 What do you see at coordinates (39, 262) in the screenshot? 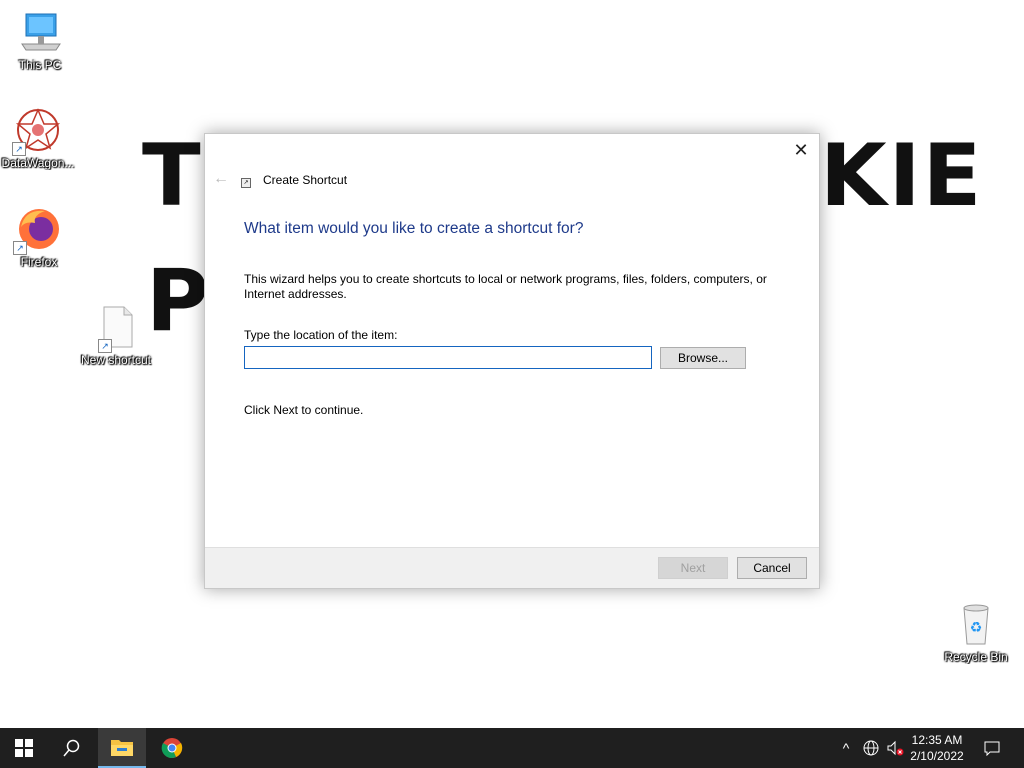
I see `desktop-icon-label: Firefox` at bounding box center [39, 262].